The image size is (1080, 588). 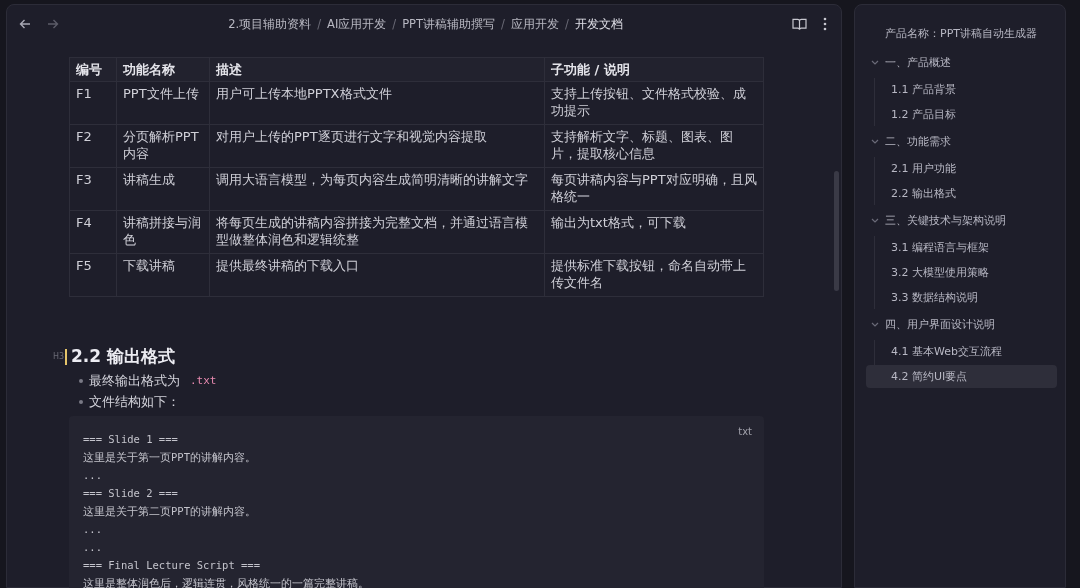 I want to click on table-cell: F5, so click(x=93, y=275).